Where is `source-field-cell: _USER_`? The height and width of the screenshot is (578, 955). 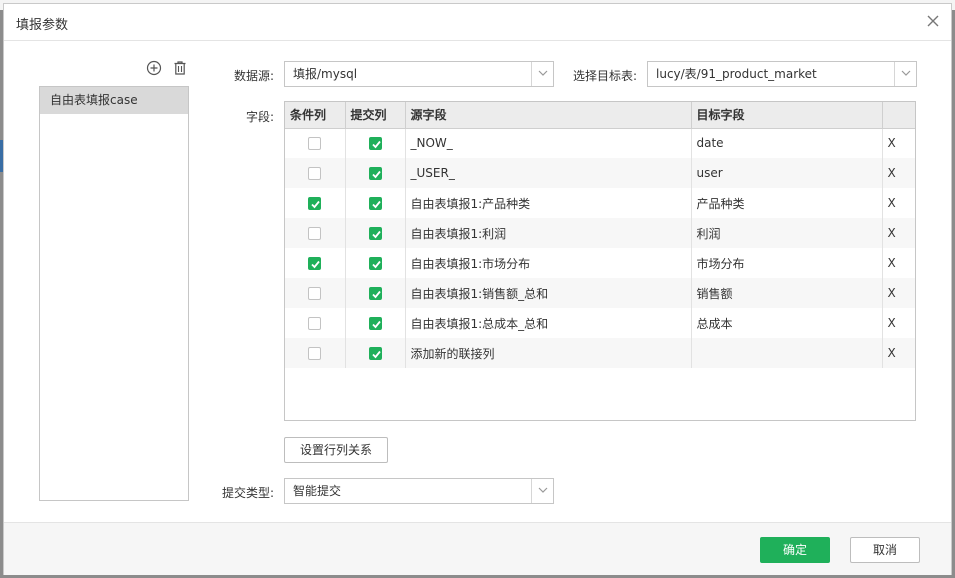
source-field-cell: _USER_ is located at coordinates (548, 173).